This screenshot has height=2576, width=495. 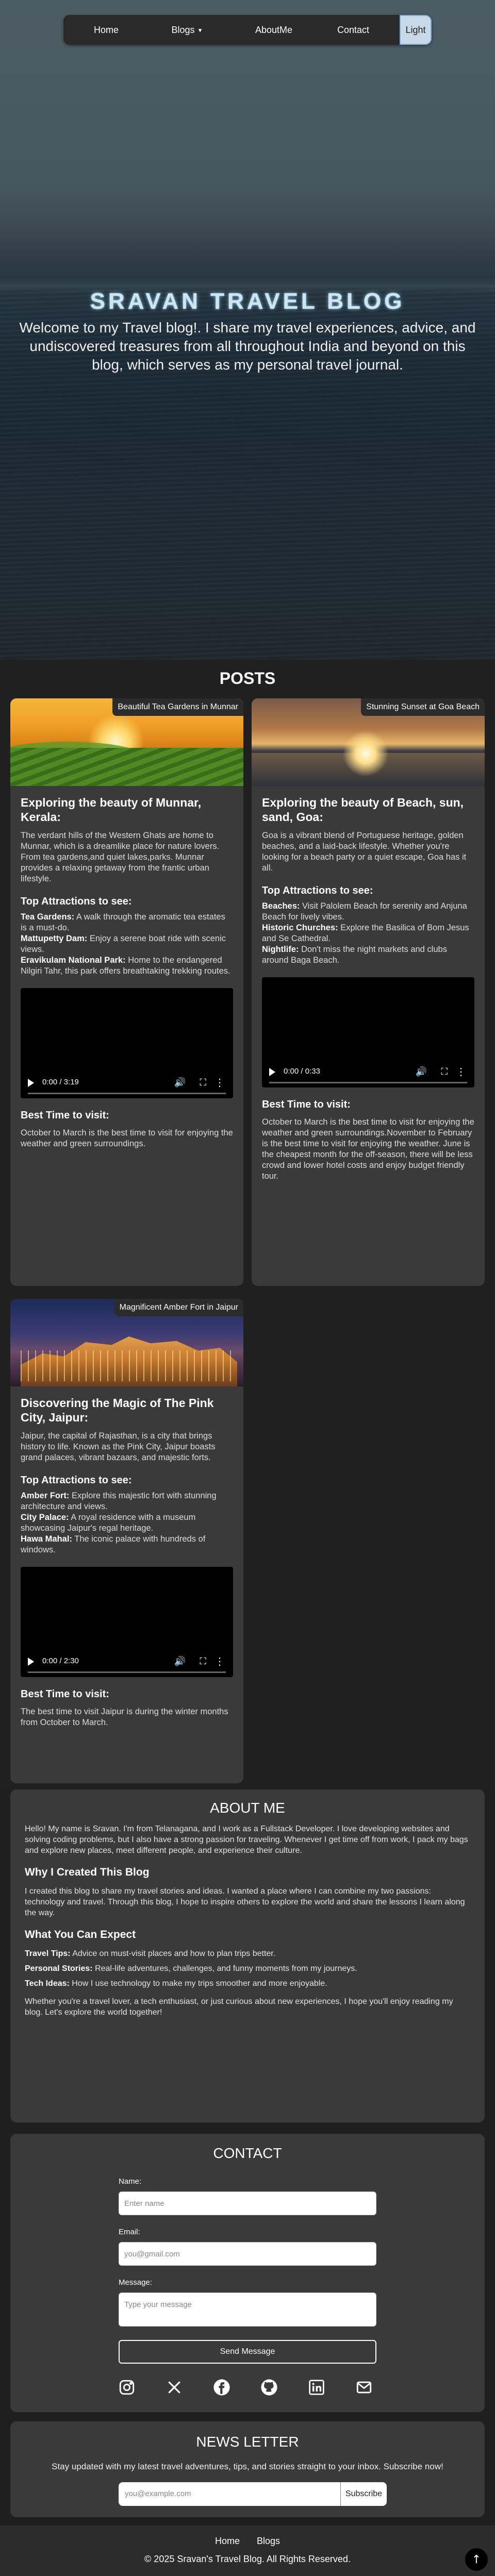 I want to click on x-icon, so click(x=174, y=2387).